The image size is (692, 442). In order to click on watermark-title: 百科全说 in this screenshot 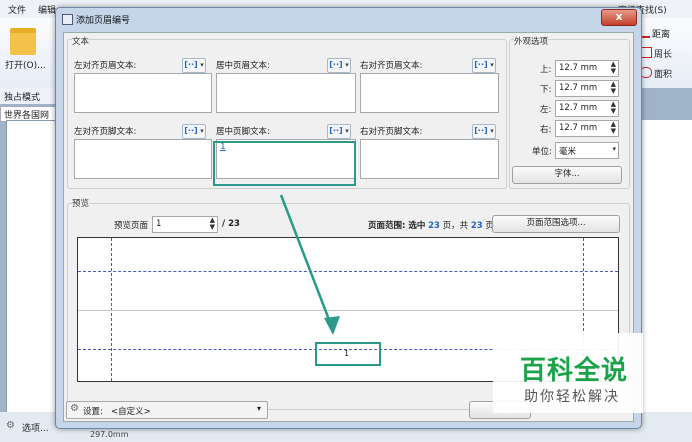, I will do `click(574, 371)`.